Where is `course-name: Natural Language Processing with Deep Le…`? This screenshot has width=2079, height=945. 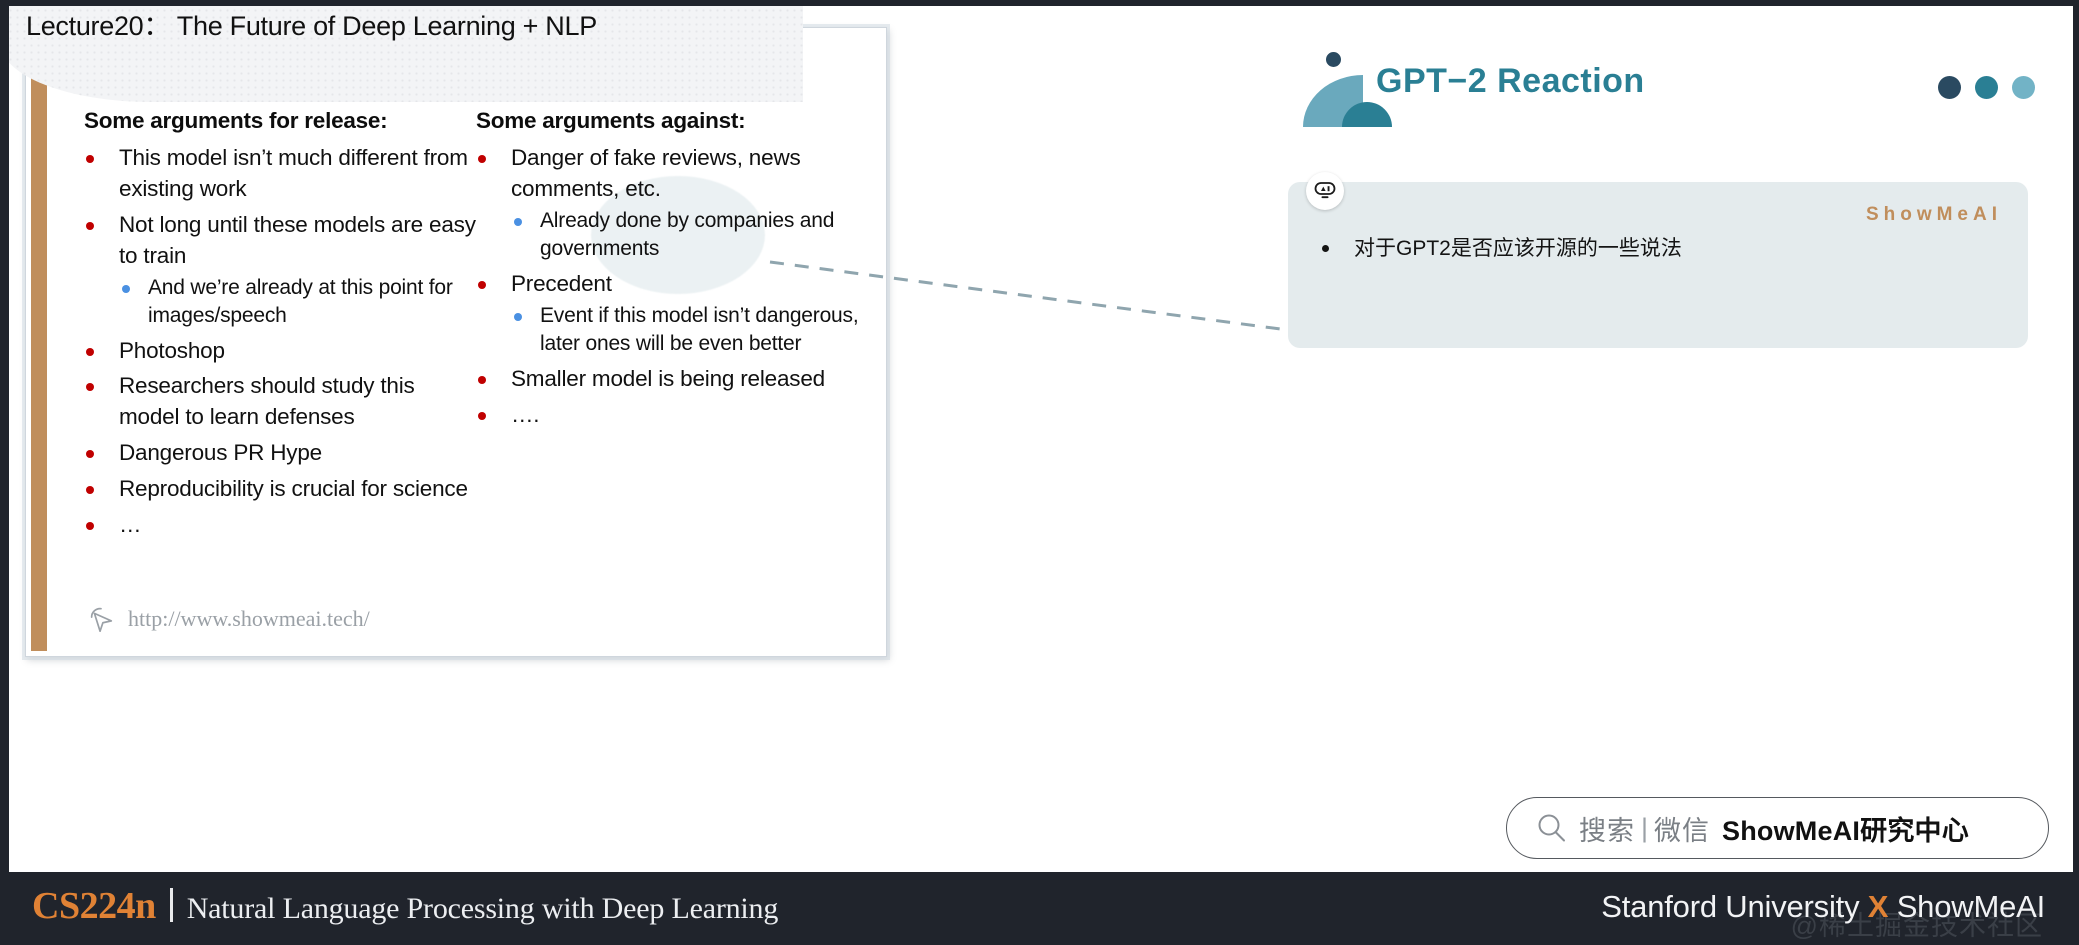
course-name: Natural Language Processing with Deep Le… is located at coordinates (482, 908).